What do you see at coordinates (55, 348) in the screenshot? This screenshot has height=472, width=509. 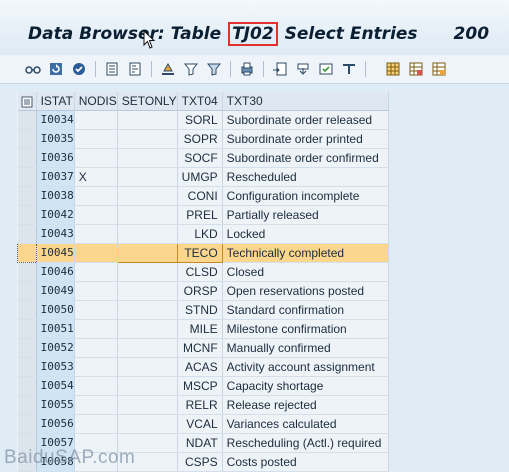 I see `cell-istat: I0052` at bounding box center [55, 348].